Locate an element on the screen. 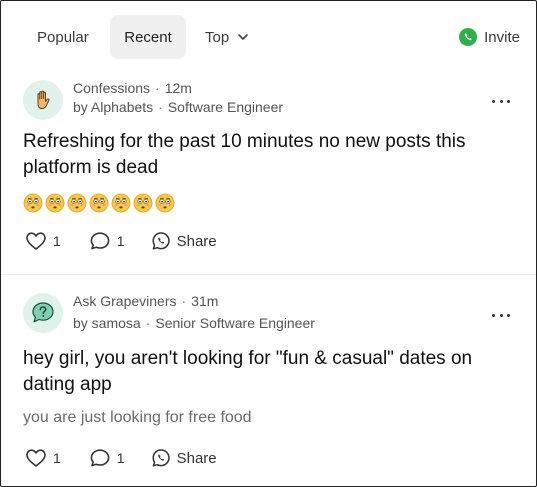 This screenshot has width=537, height=487. tab-recent: Recent is located at coordinates (148, 37).